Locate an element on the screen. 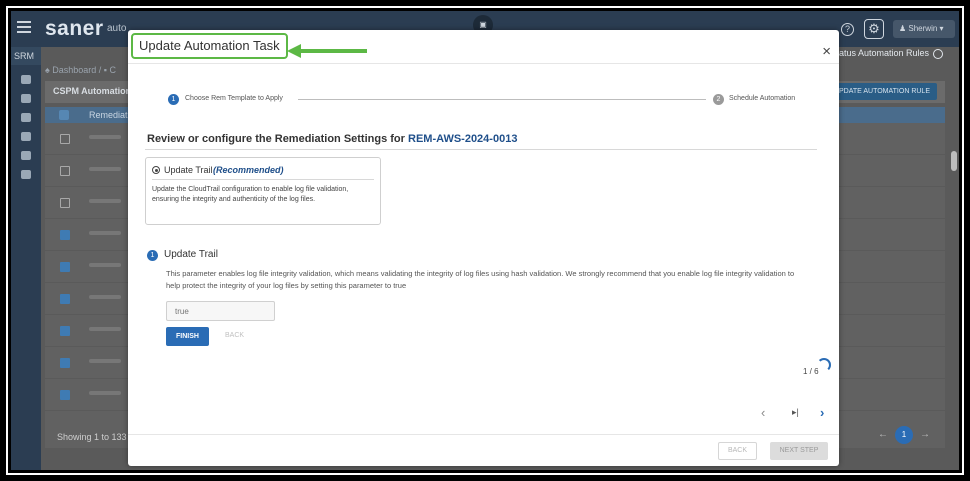  step-2-number: 2 is located at coordinates (718, 99).